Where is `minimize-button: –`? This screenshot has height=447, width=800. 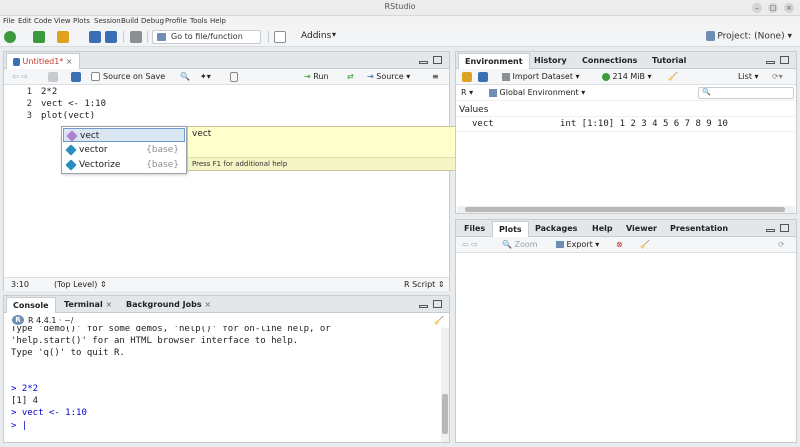 minimize-button: – is located at coordinates (757, 8).